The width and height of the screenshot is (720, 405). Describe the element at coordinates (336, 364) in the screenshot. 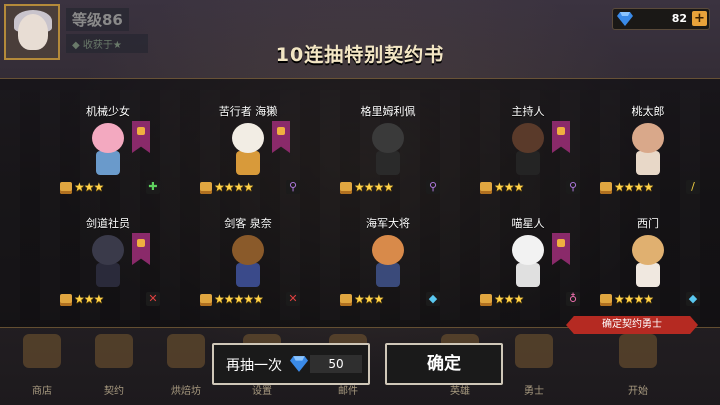

I see `draw-again-cost: 50` at that location.